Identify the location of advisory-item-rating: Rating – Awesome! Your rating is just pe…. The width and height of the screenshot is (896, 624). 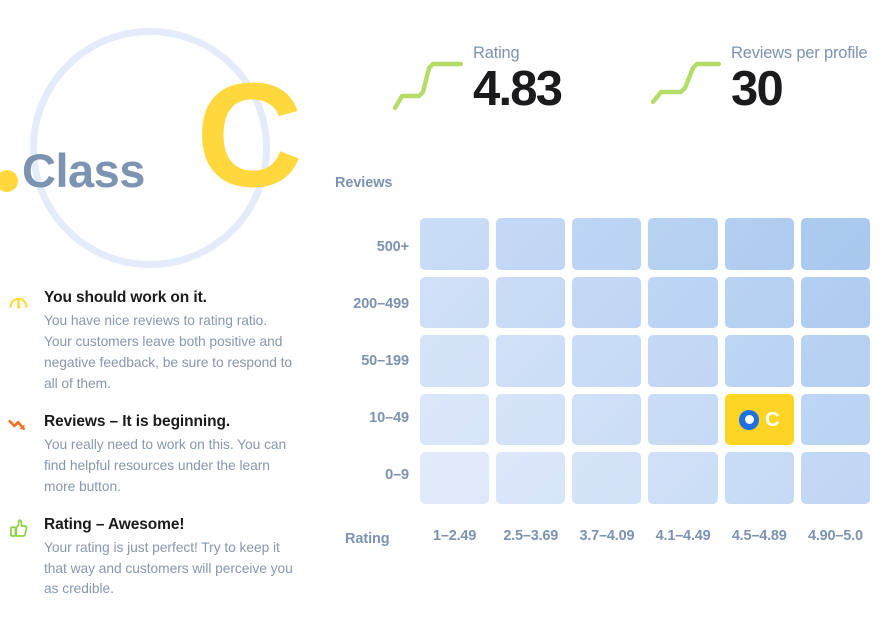
(162, 558).